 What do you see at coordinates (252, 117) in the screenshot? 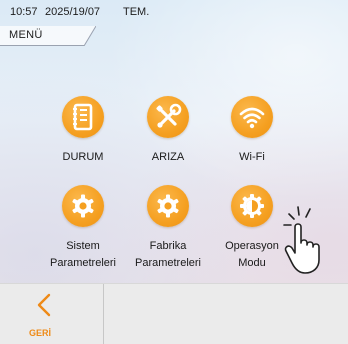
I see `wifi-icon` at bounding box center [252, 117].